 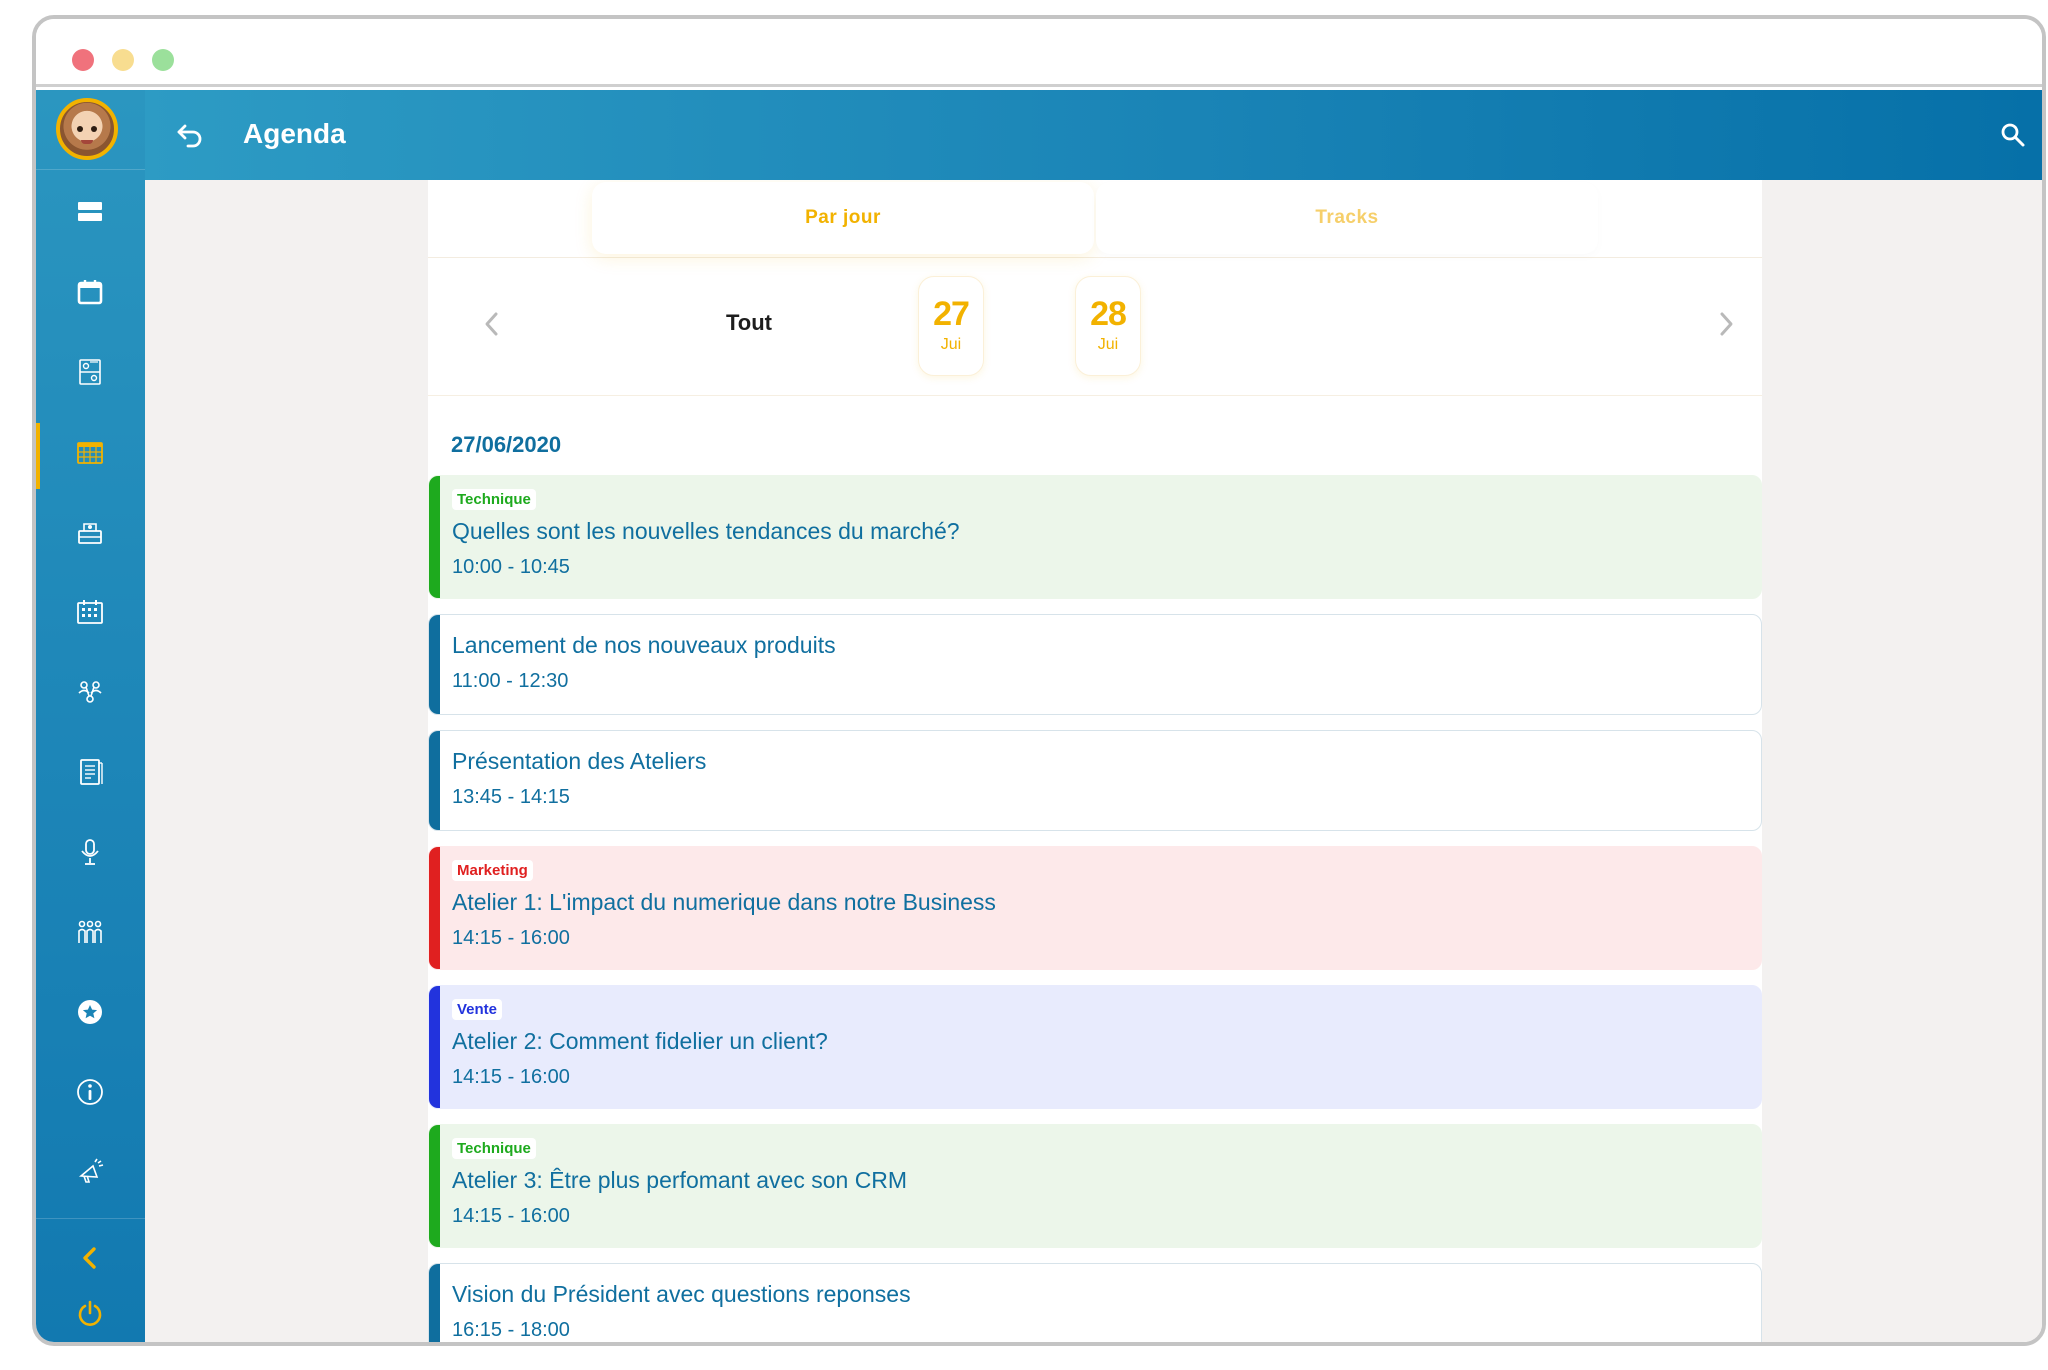 What do you see at coordinates (510, 681) in the screenshot?
I see `session-time: 11:00 - 12:30` at bounding box center [510, 681].